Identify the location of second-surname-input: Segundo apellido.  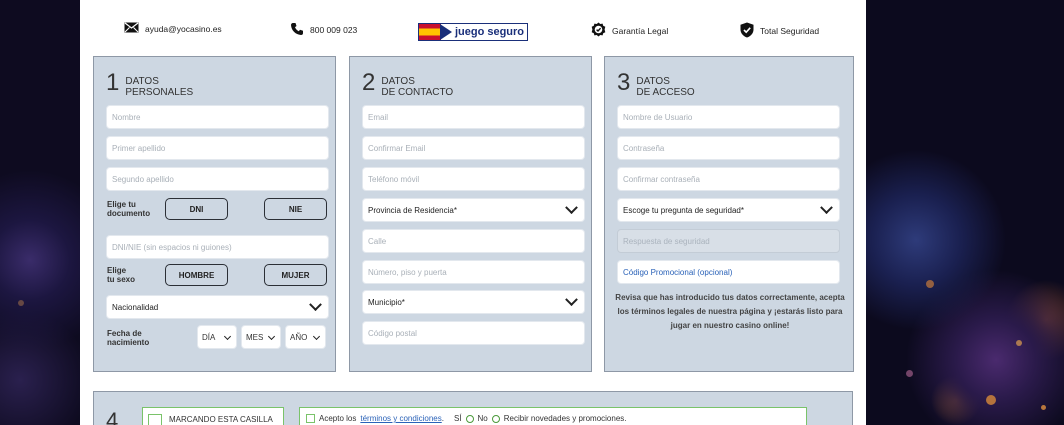
(217, 179).